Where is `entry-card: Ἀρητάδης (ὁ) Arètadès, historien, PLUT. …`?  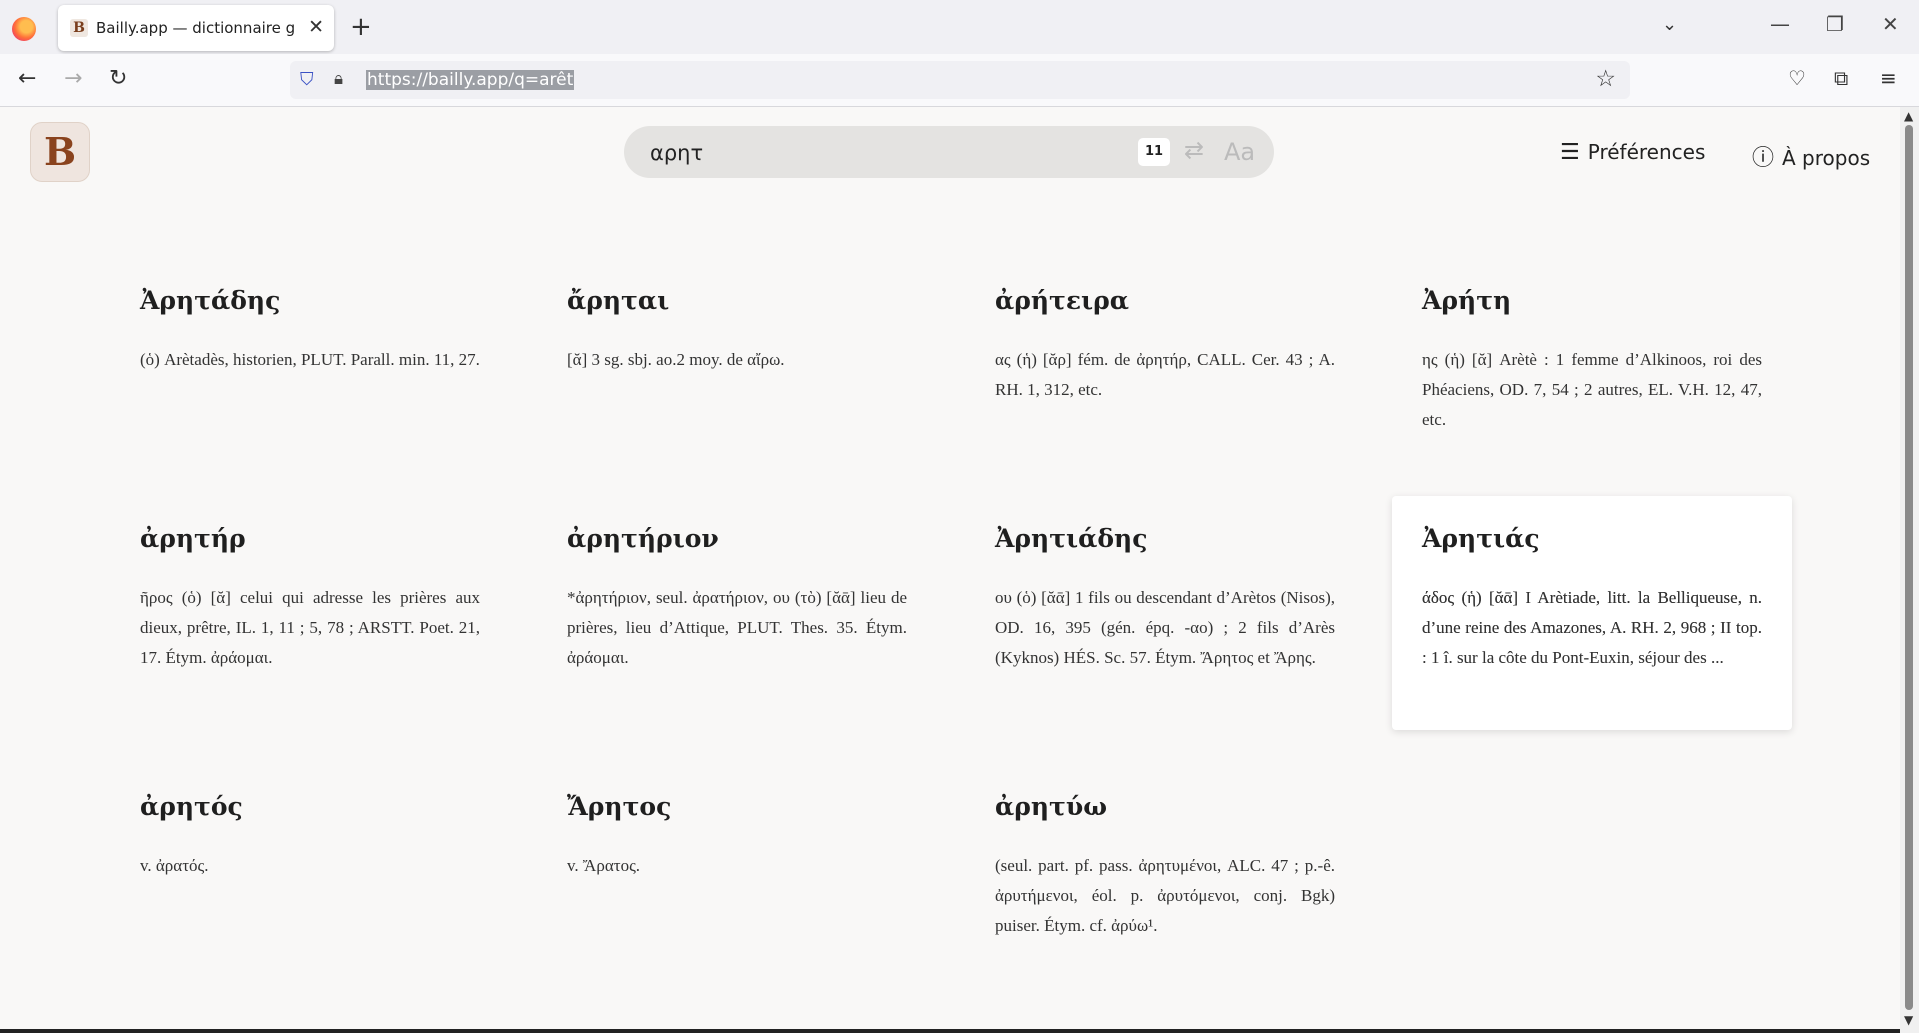
entry-card: Ἀρητάδης (ὁ) Arètadès, historien, PLUT. … is located at coordinates (310, 330).